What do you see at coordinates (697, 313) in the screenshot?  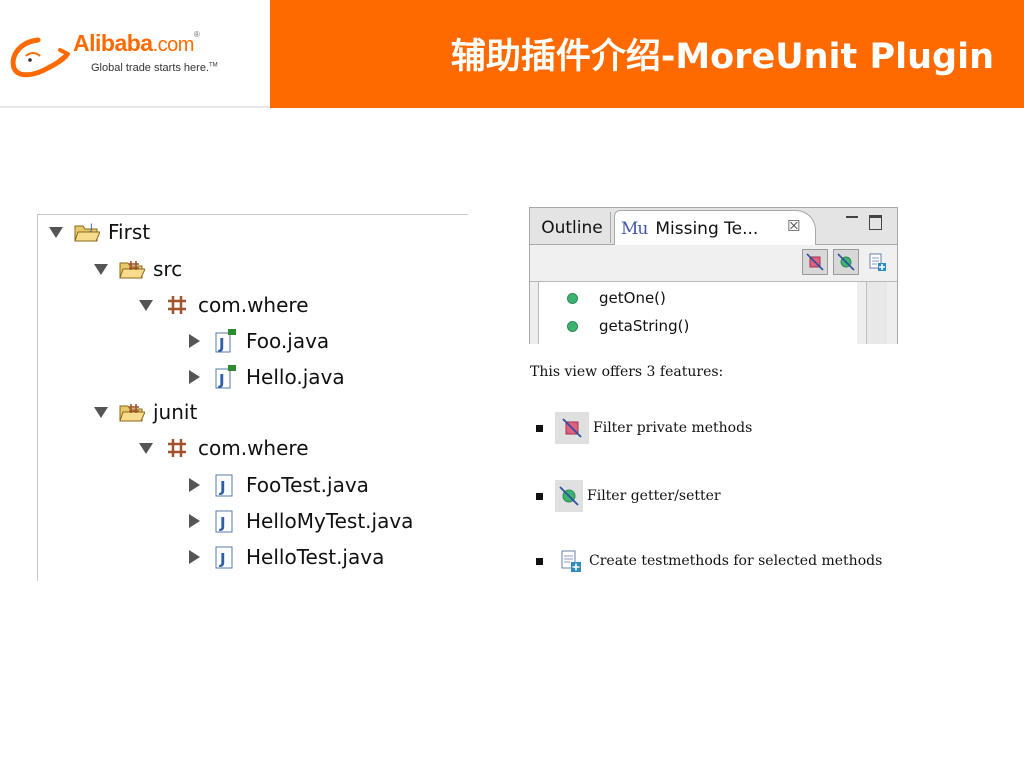 I see `missing-methods-list: getOne() getaString()` at bounding box center [697, 313].